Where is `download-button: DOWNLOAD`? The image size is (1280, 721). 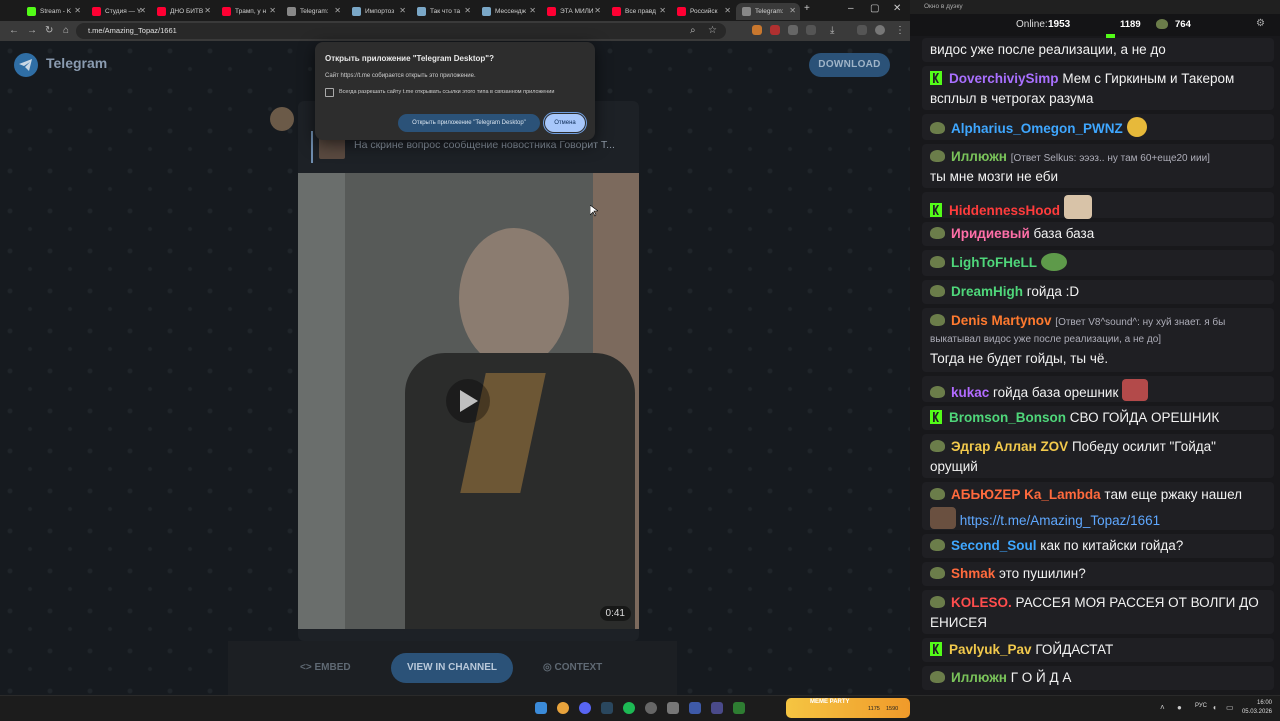
download-button: DOWNLOAD is located at coordinates (849, 65).